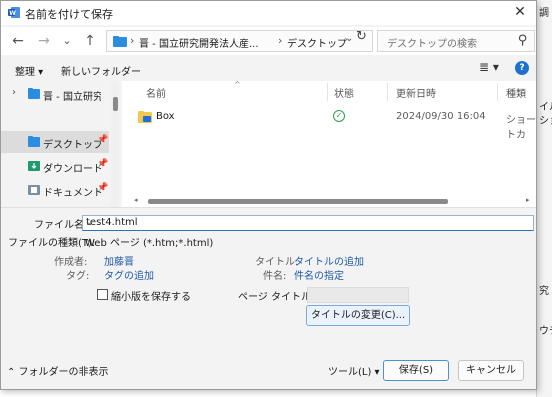 The image size is (552, 397). Describe the element at coordinates (237, 84) in the screenshot. I see `sort-ascending-icon: ^` at that location.